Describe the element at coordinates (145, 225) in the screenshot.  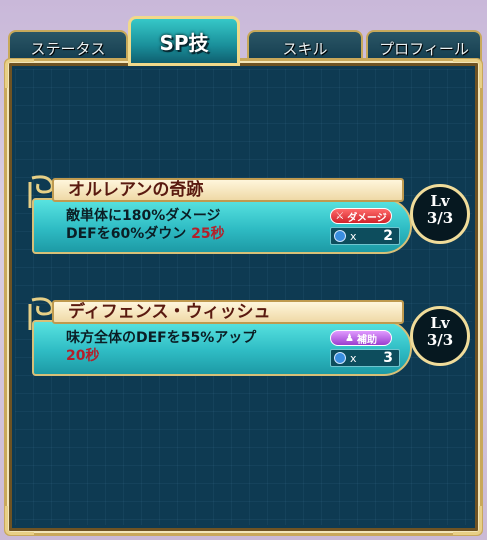
I see `skill-description: 敵単体に180%ダメージ DEFを60%ダウン 25秒` at that location.